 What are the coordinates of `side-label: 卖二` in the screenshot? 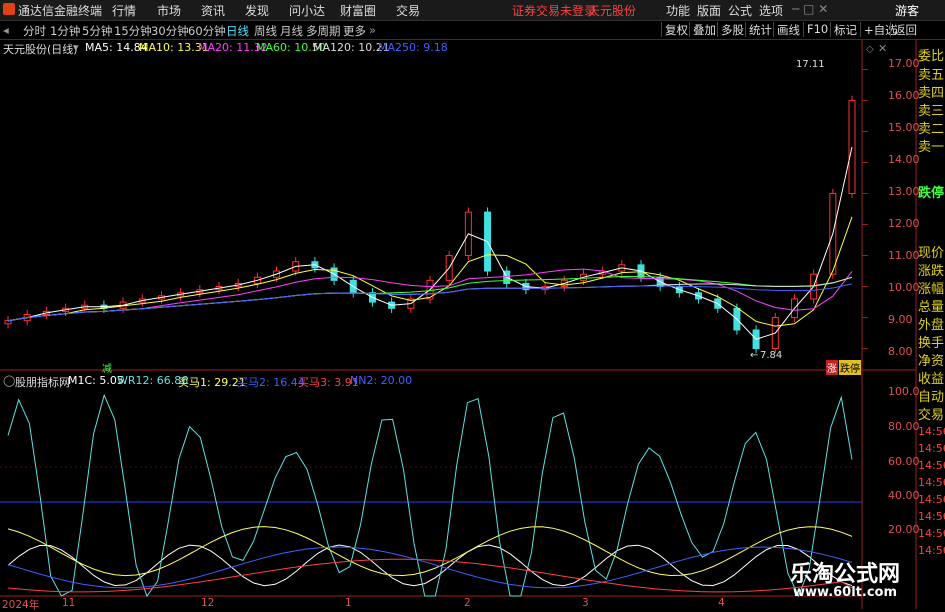 It's located at (931, 129).